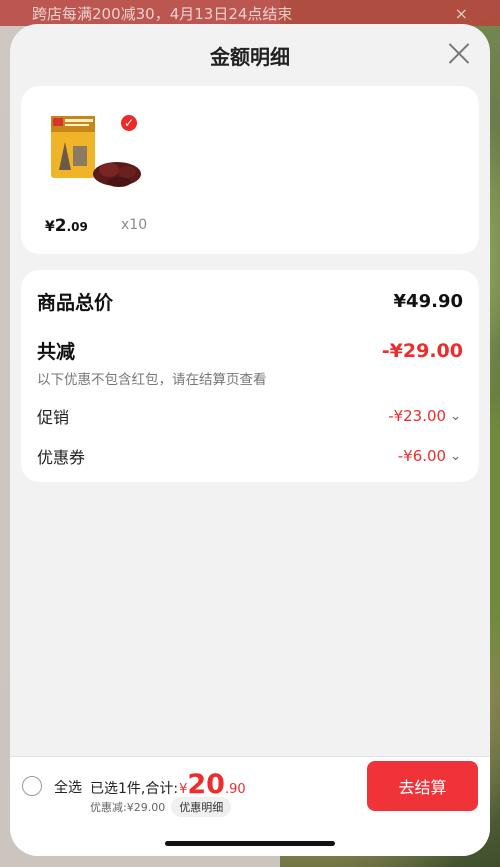 The height and width of the screenshot is (867, 500). I want to click on promotion-value-group: -¥23.00 ⌄, so click(425, 416).